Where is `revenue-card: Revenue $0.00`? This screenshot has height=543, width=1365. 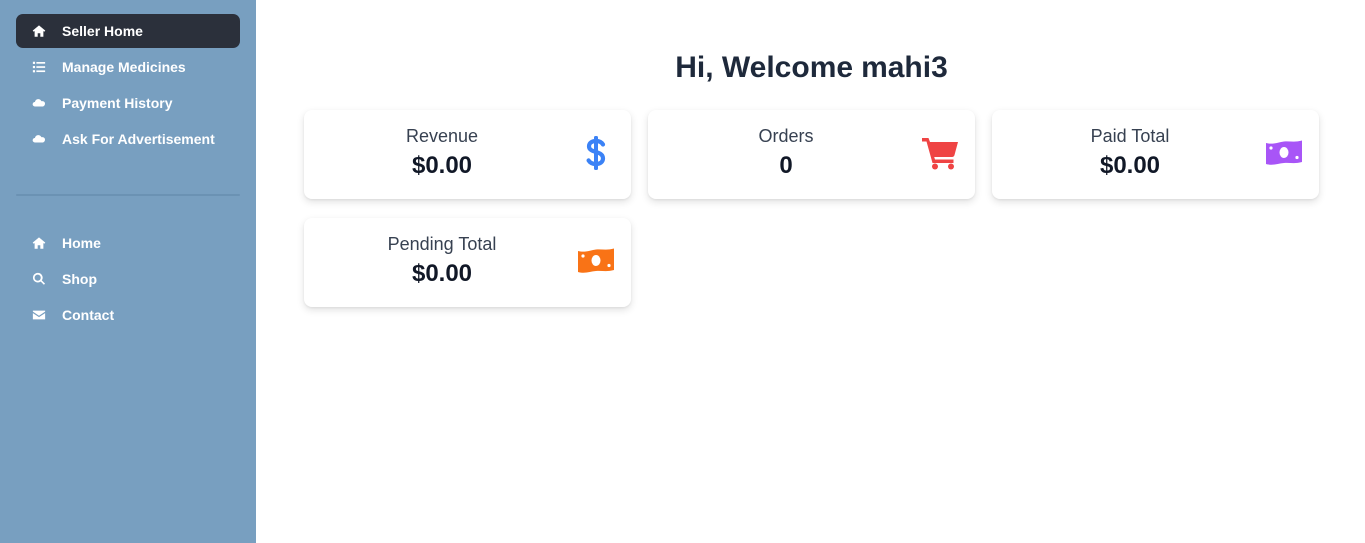 revenue-card: Revenue $0.00 is located at coordinates (467, 154).